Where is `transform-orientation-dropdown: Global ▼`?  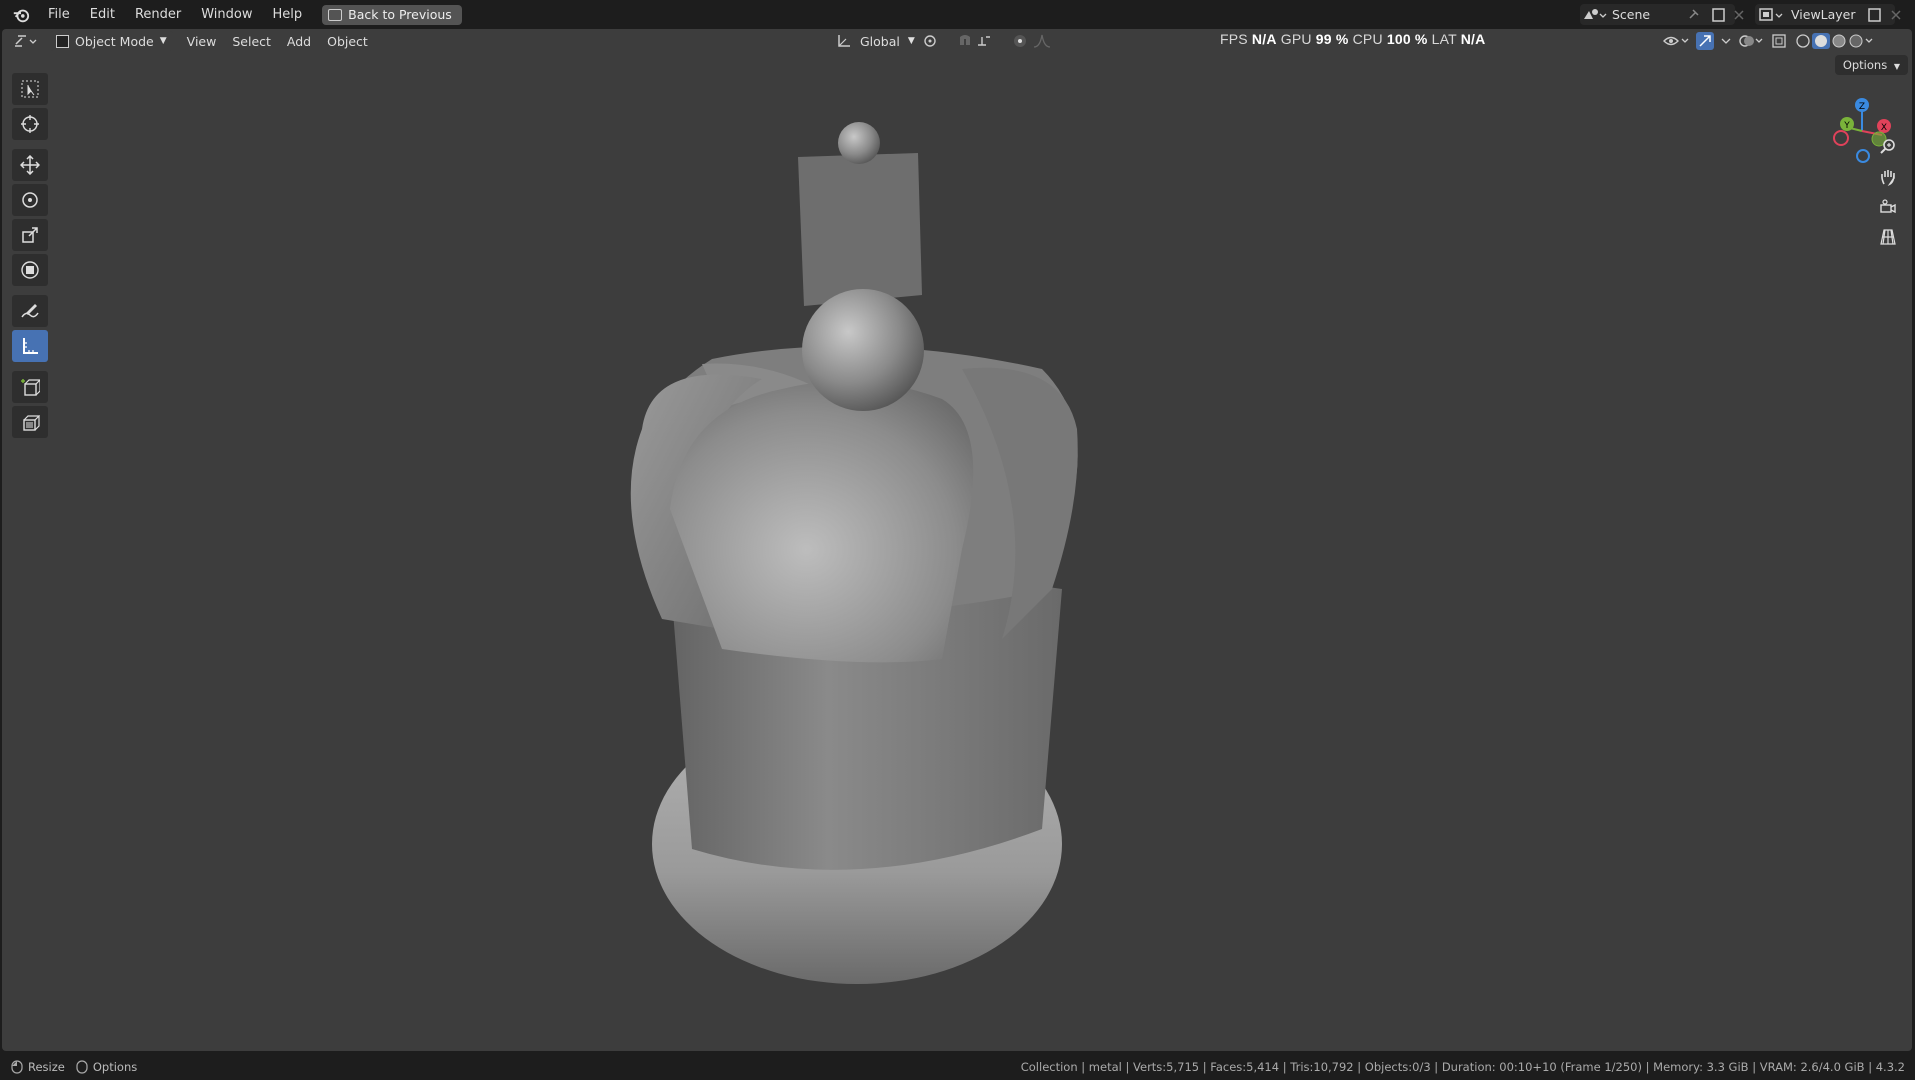
transform-orientation-dropdown: Global ▼ is located at coordinates (875, 41).